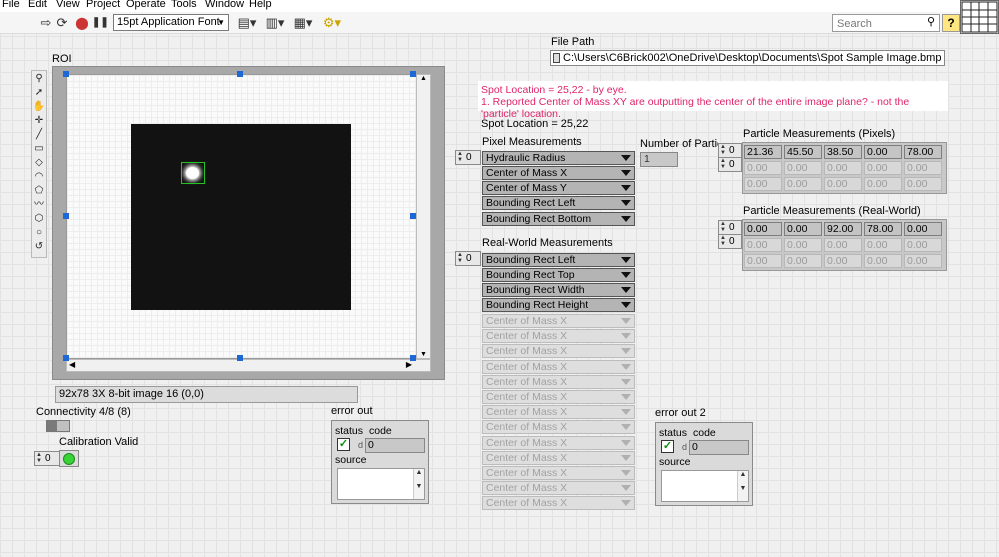  Describe the element at coordinates (103, 5) in the screenshot. I see `menu-project: Project` at that location.